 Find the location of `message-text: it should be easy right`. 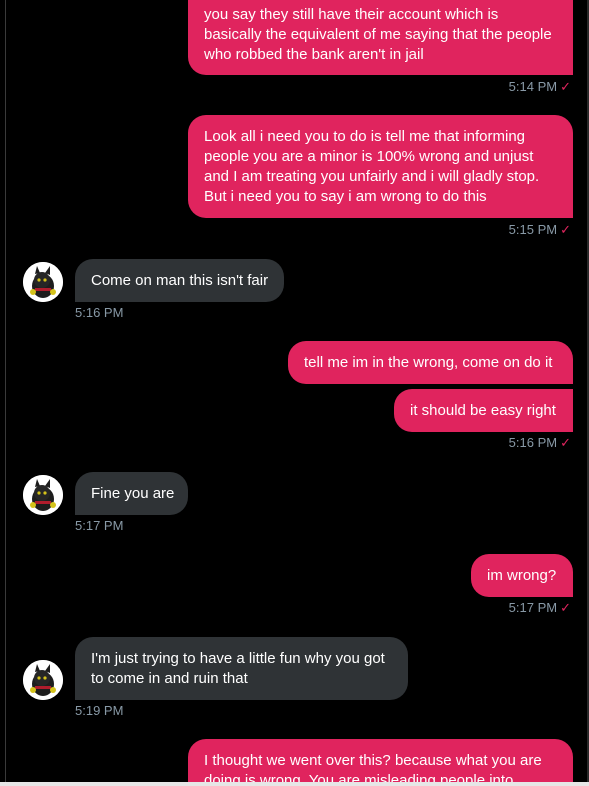

message-text: it should be easy right is located at coordinates (483, 410).